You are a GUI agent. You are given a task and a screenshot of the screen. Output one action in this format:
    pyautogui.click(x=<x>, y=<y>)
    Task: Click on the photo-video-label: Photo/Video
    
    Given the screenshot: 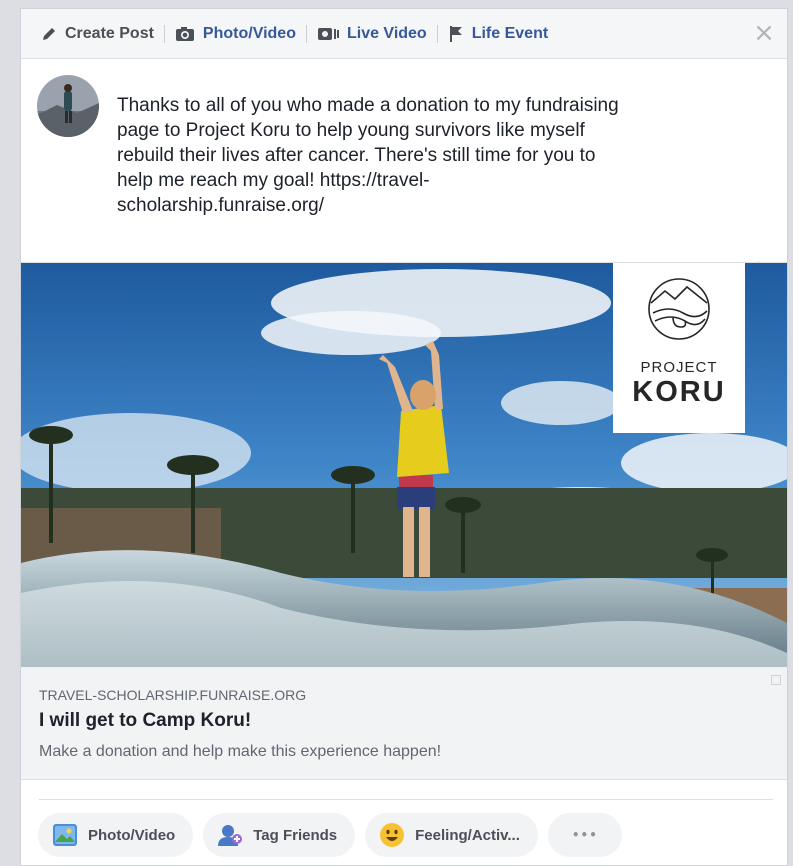 What is the action you would take?
    pyautogui.click(x=132, y=835)
    